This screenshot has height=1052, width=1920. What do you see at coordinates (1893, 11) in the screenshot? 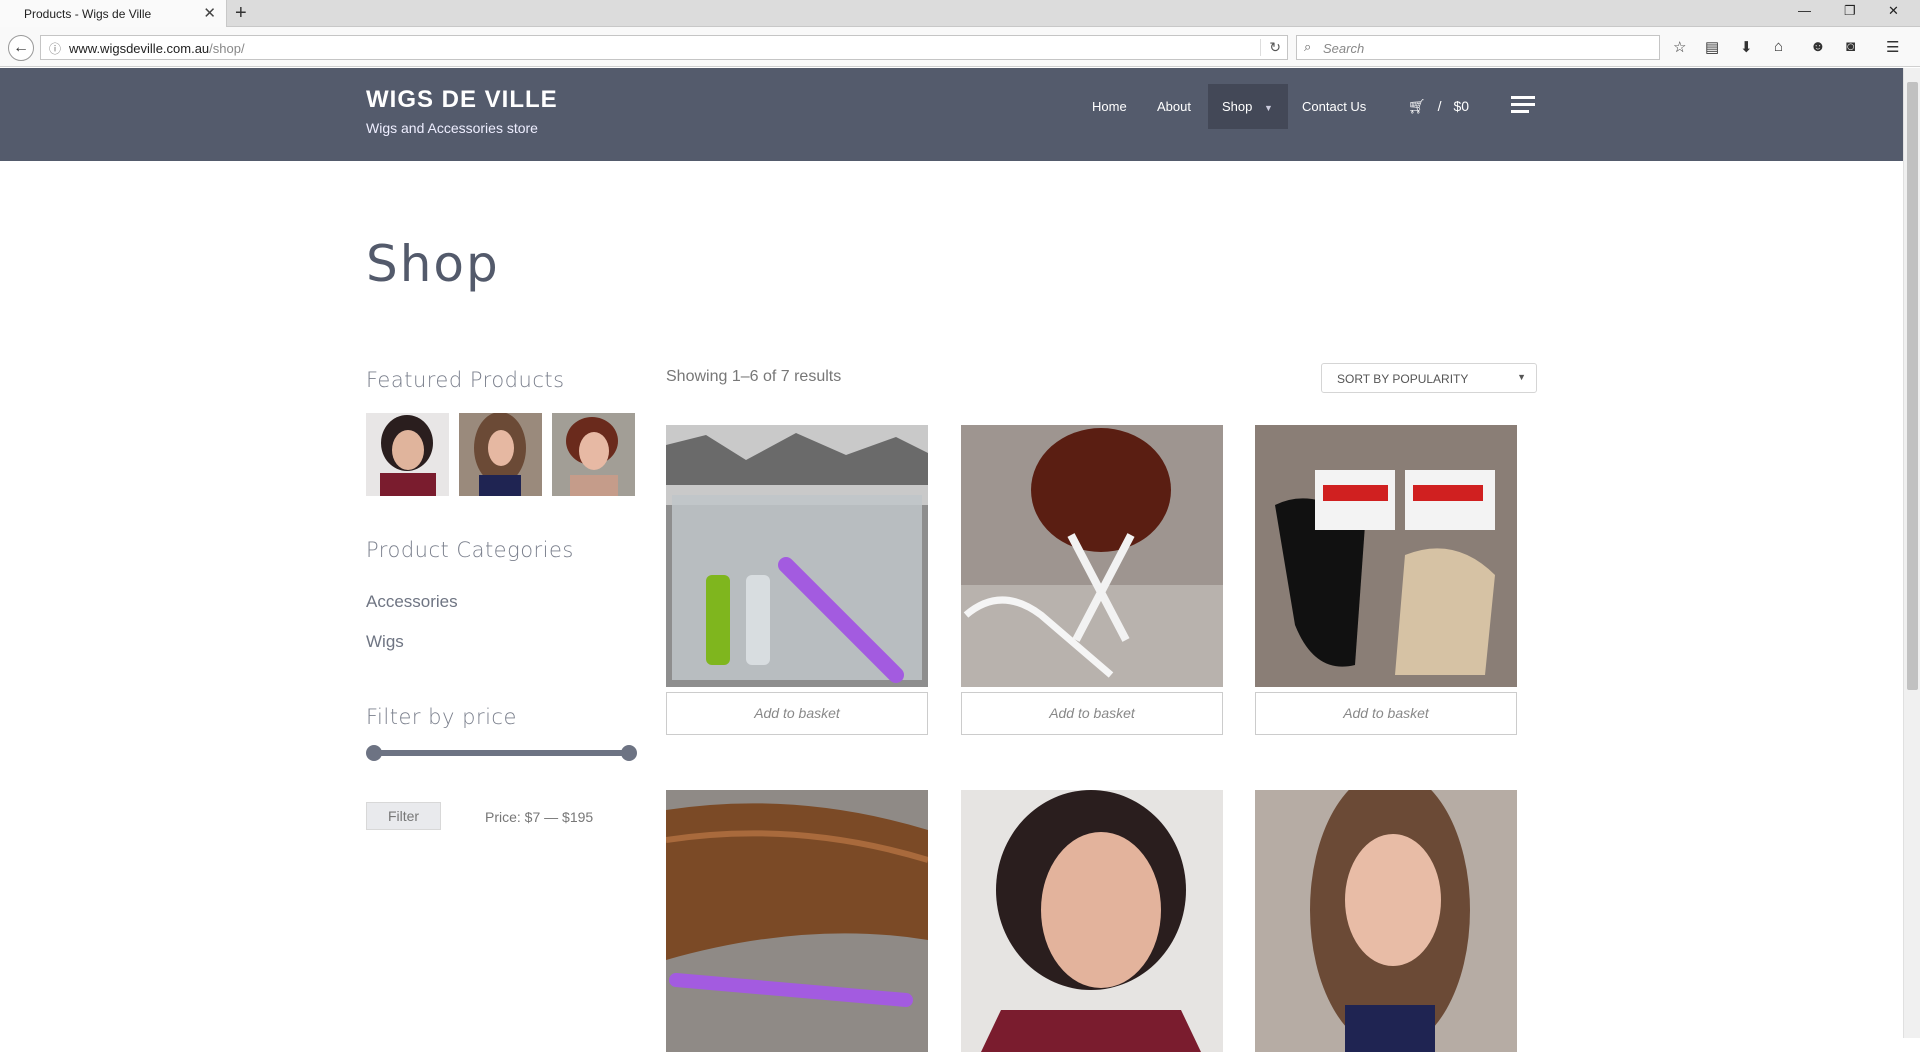
I see `close-window-icon: ✕` at bounding box center [1893, 11].